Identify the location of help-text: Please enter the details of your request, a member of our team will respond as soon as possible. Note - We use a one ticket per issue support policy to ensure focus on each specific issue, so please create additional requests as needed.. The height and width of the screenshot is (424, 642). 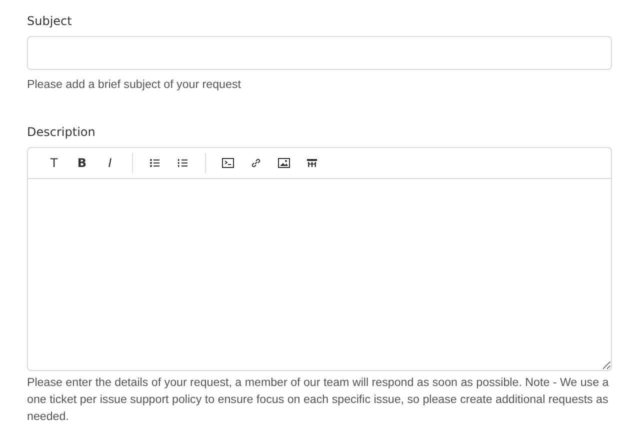
(318, 399).